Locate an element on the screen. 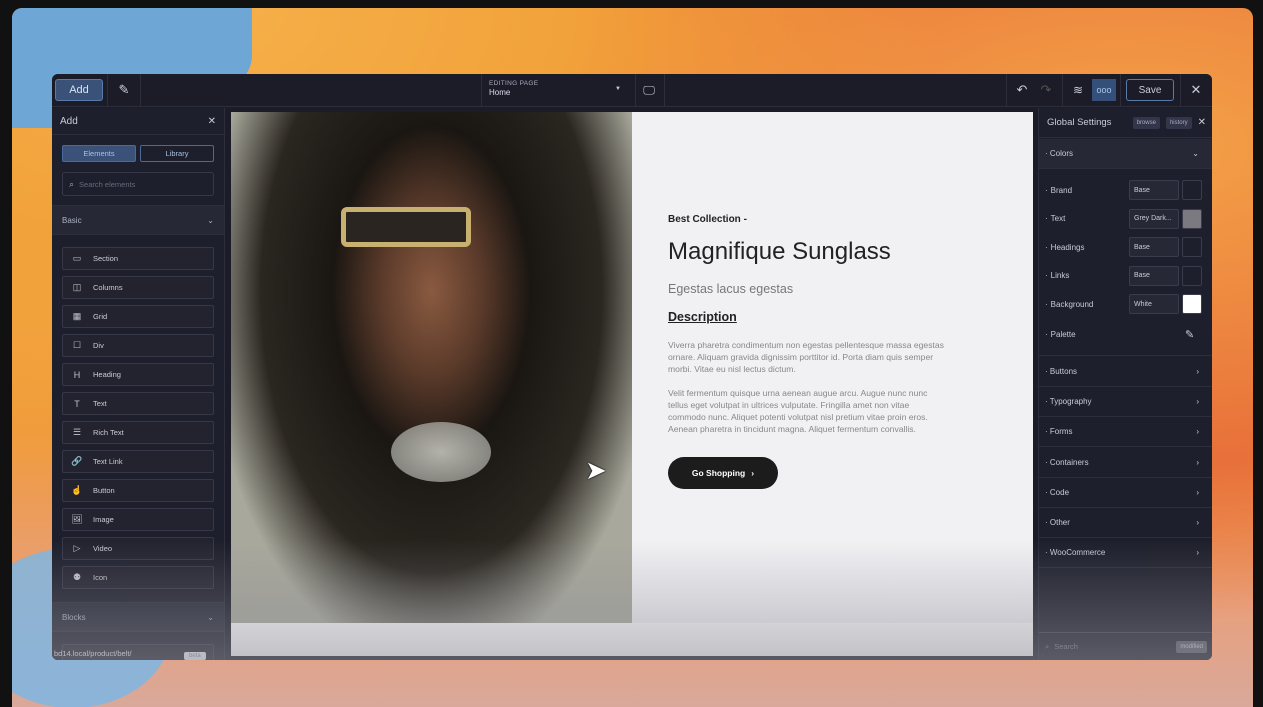  element-item-icon: ⚉ Icon is located at coordinates (138, 577).